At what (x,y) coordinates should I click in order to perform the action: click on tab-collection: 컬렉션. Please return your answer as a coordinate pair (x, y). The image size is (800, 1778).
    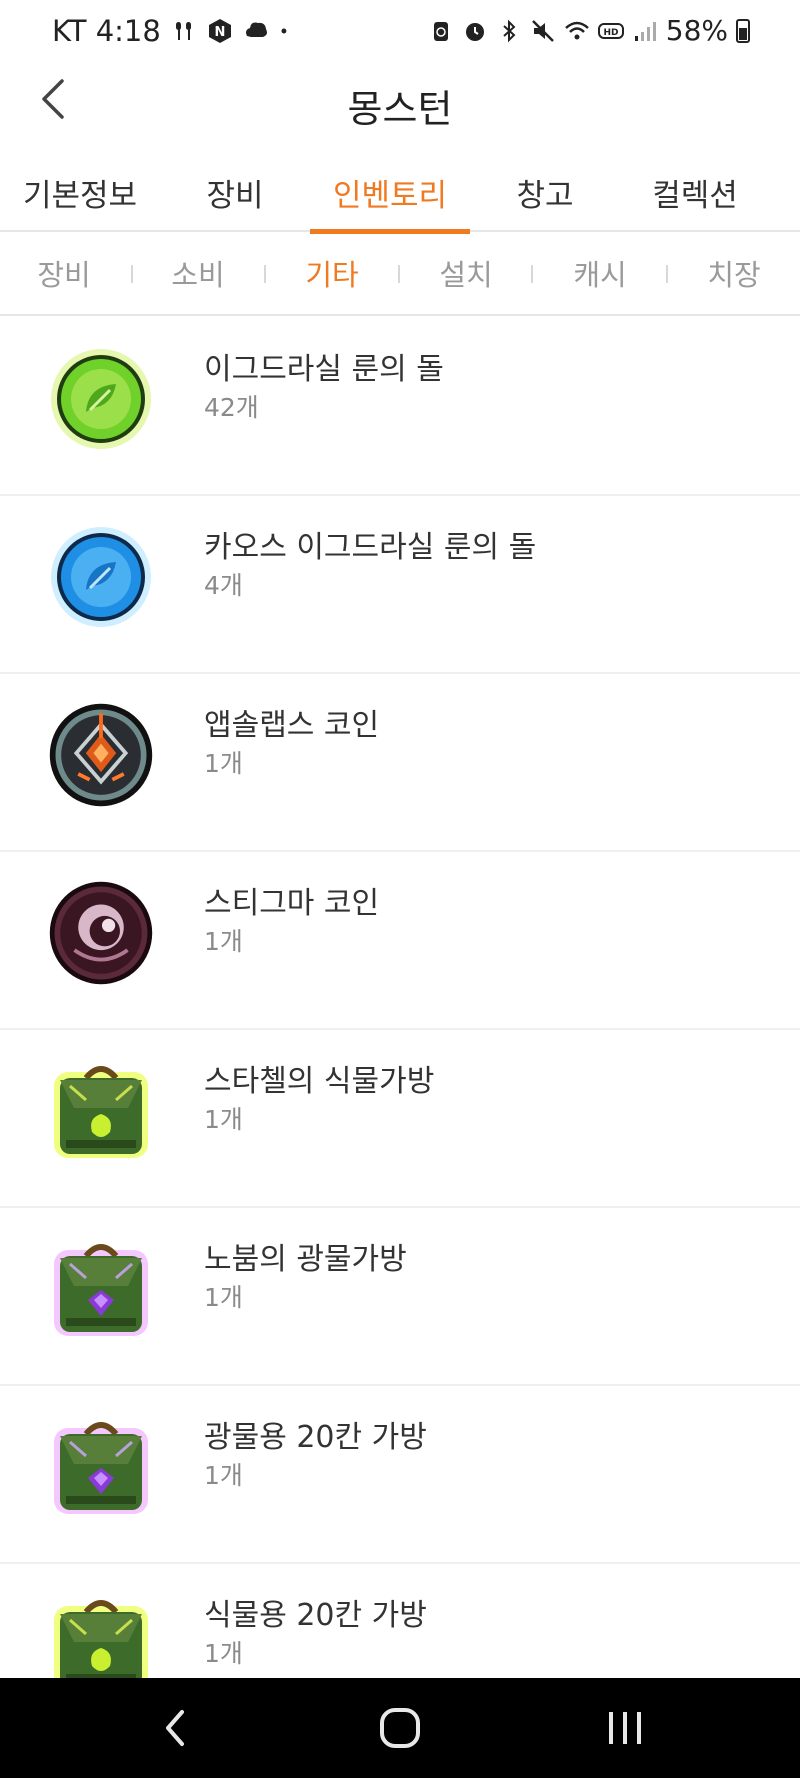
    Looking at the image, I should click on (695, 192).